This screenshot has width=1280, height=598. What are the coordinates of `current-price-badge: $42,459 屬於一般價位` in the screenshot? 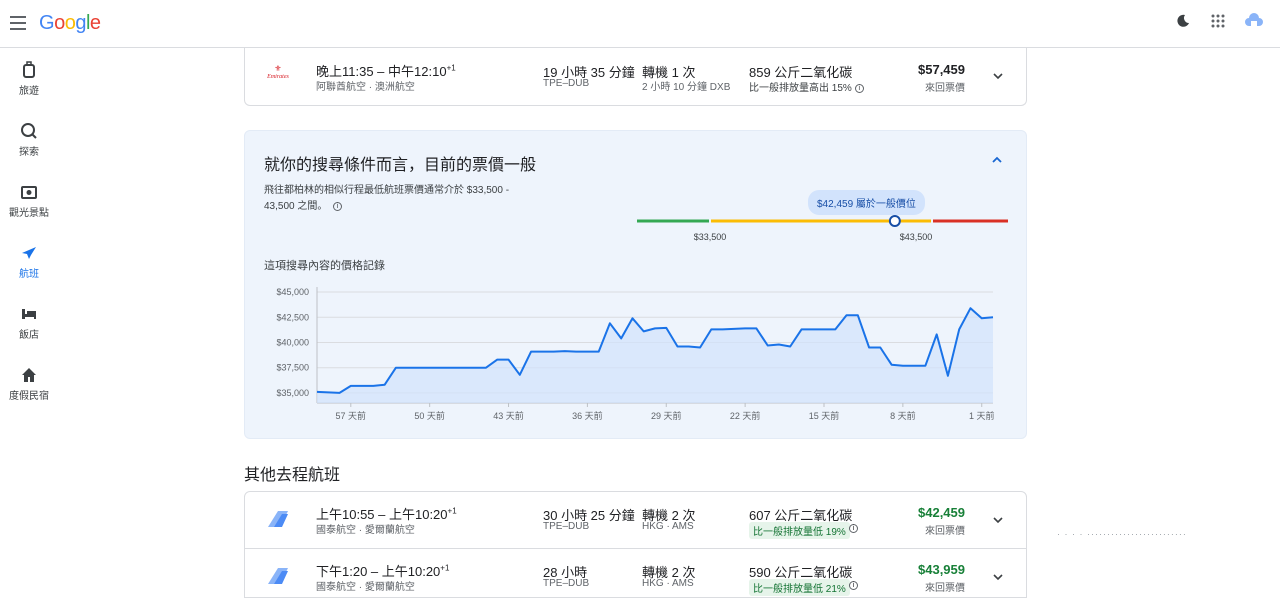 It's located at (866, 202).